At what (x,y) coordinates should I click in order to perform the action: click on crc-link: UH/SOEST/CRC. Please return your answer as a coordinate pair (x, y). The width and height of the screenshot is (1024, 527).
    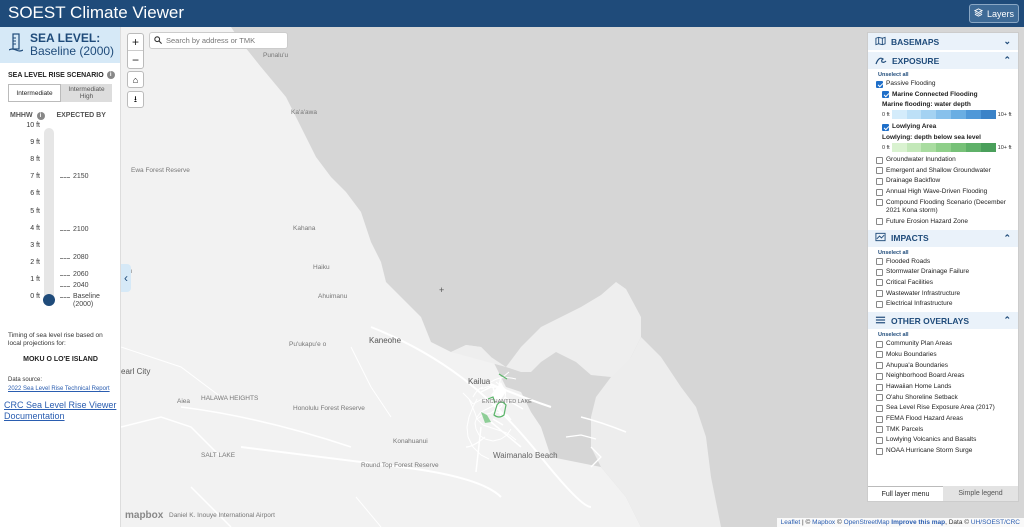
    Looking at the image, I should click on (995, 522).